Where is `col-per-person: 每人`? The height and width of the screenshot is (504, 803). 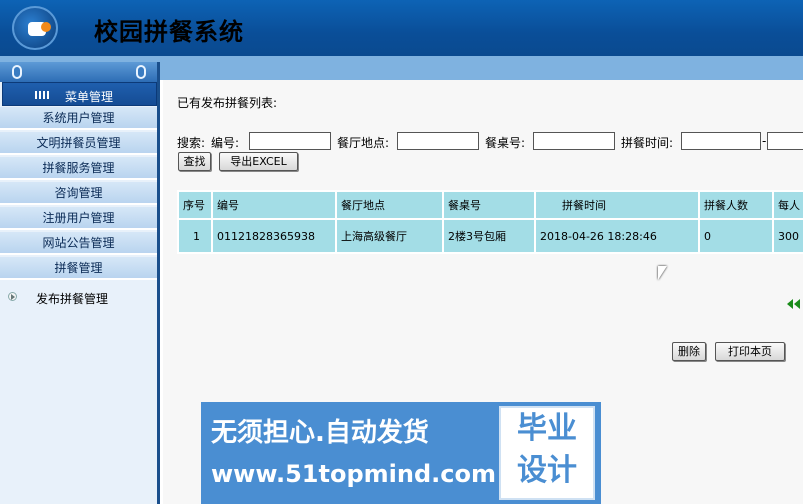 col-per-person: 每人 is located at coordinates (787, 205).